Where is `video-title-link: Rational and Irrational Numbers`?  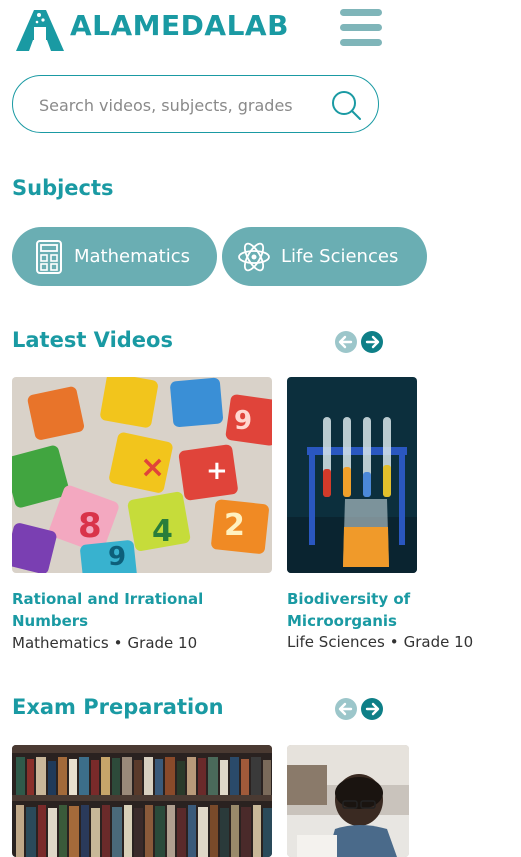
video-title-link: Rational and Irrational Numbers is located at coordinates (142, 610).